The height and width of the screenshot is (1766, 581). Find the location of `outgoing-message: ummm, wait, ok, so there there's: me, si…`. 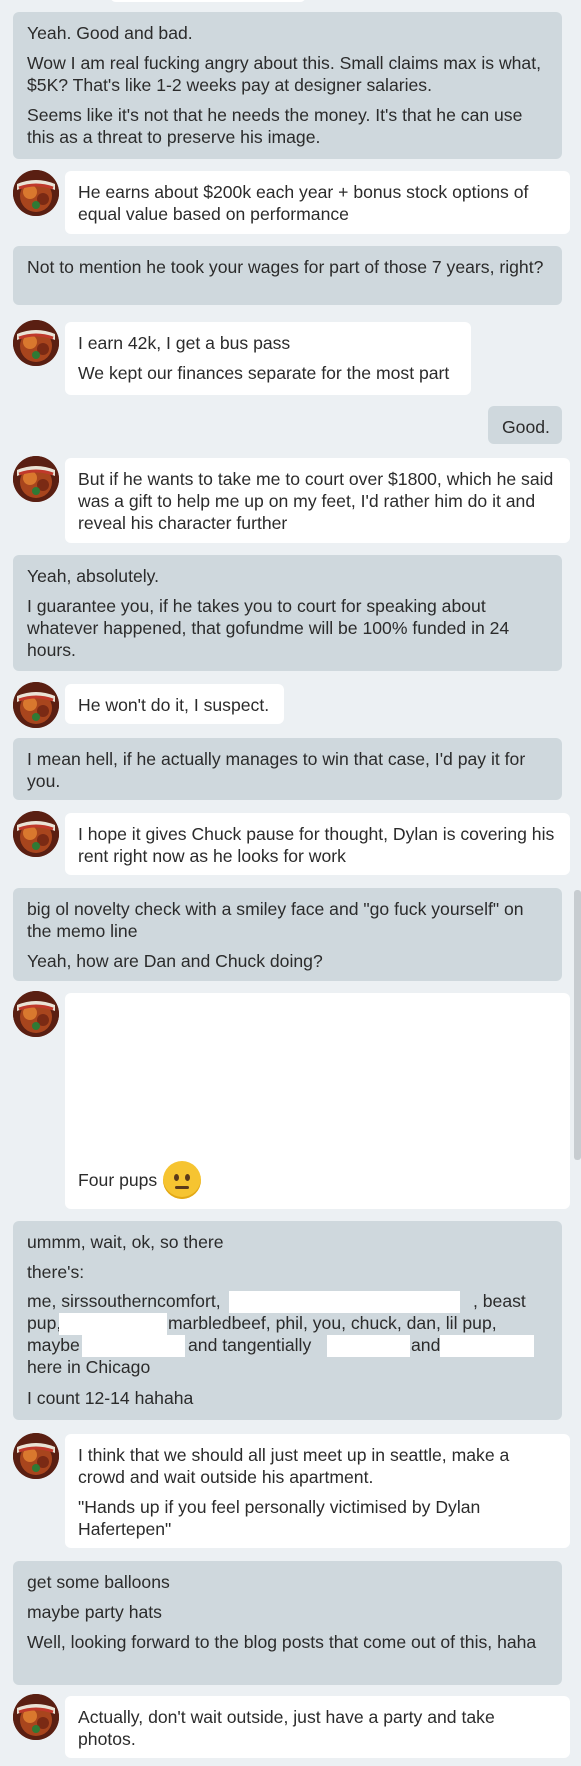

outgoing-message: ummm, wait, ok, so there there's: me, si… is located at coordinates (287, 1320).